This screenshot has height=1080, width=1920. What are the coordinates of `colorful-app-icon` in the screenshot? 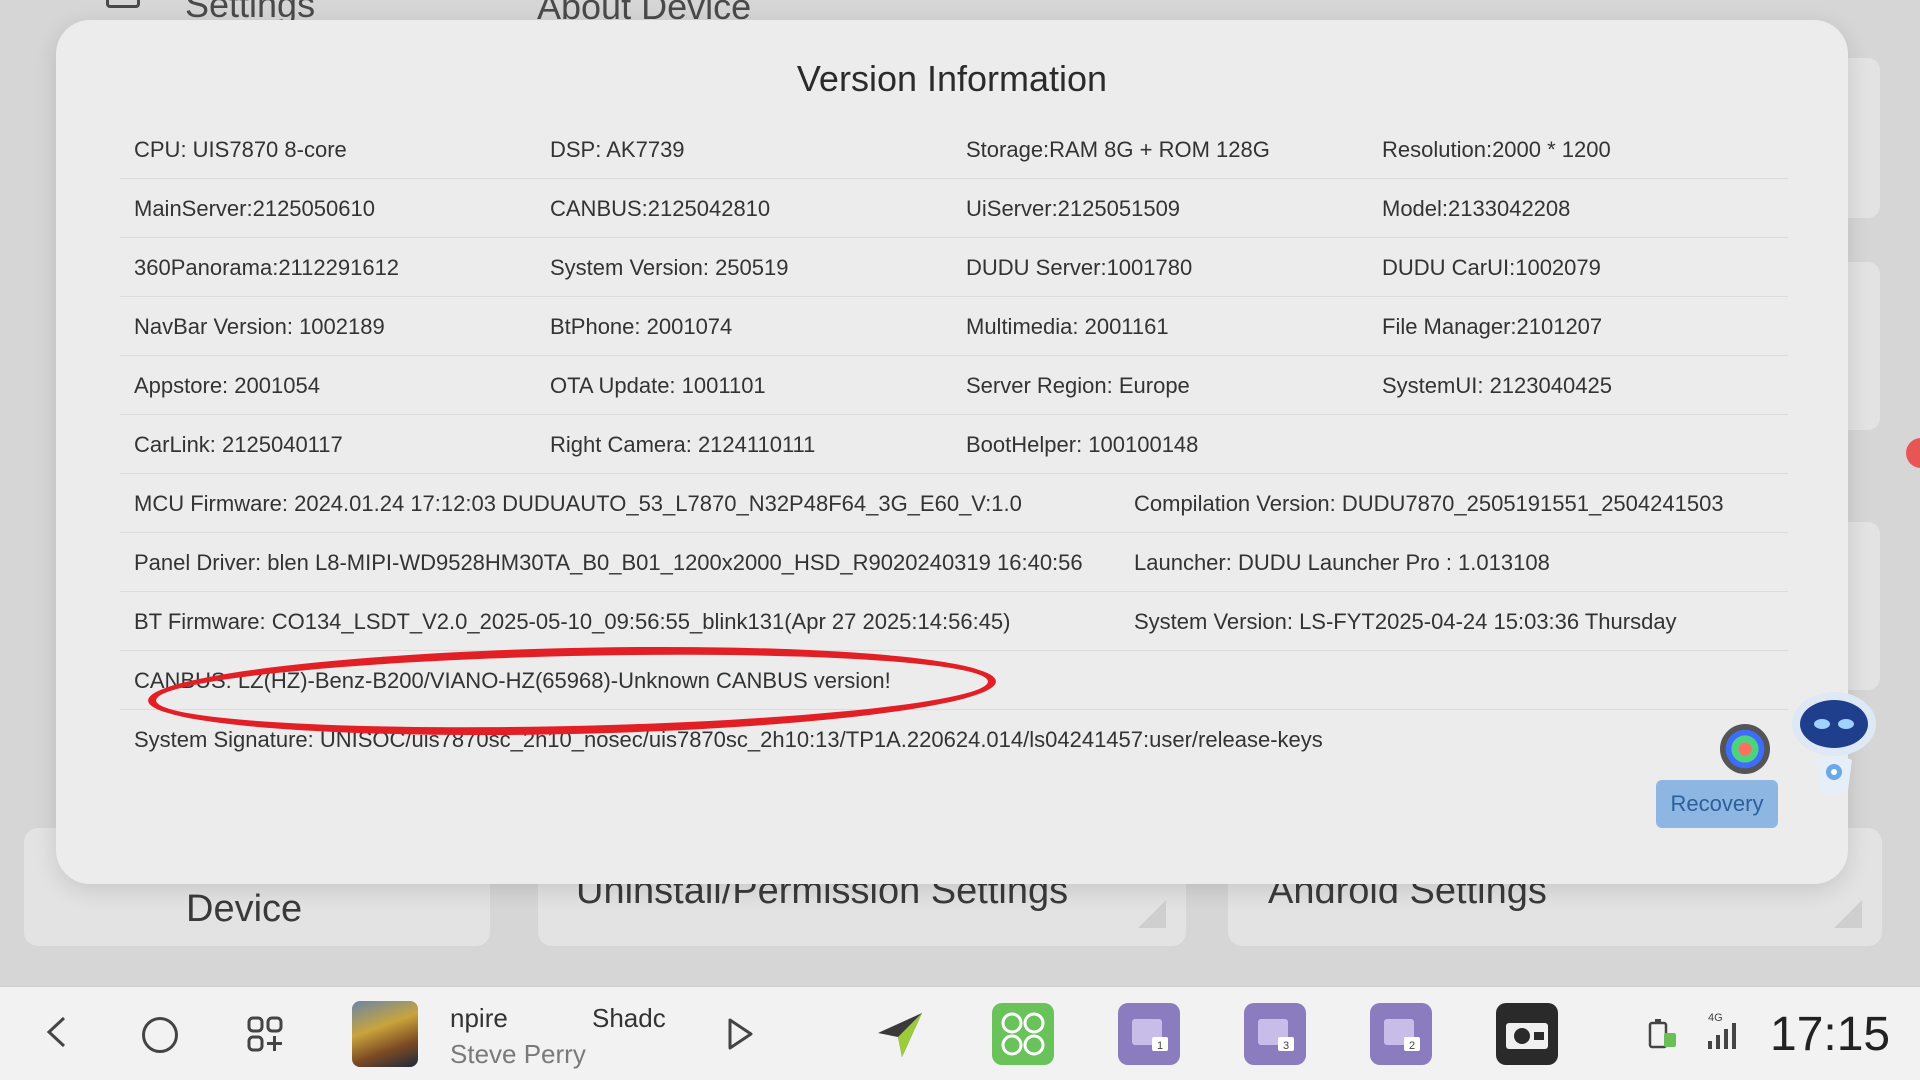 It's located at (1745, 749).